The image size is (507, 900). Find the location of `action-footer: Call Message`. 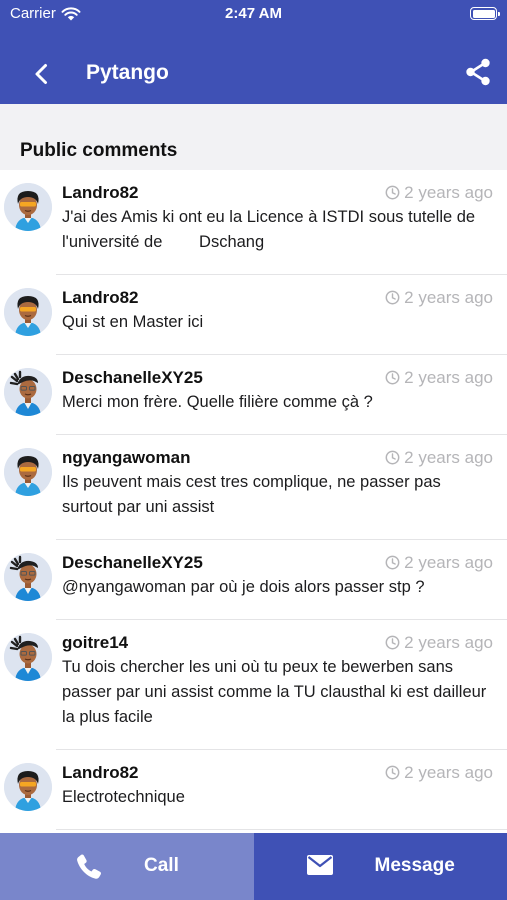

action-footer: Call Message is located at coordinates (253, 866).